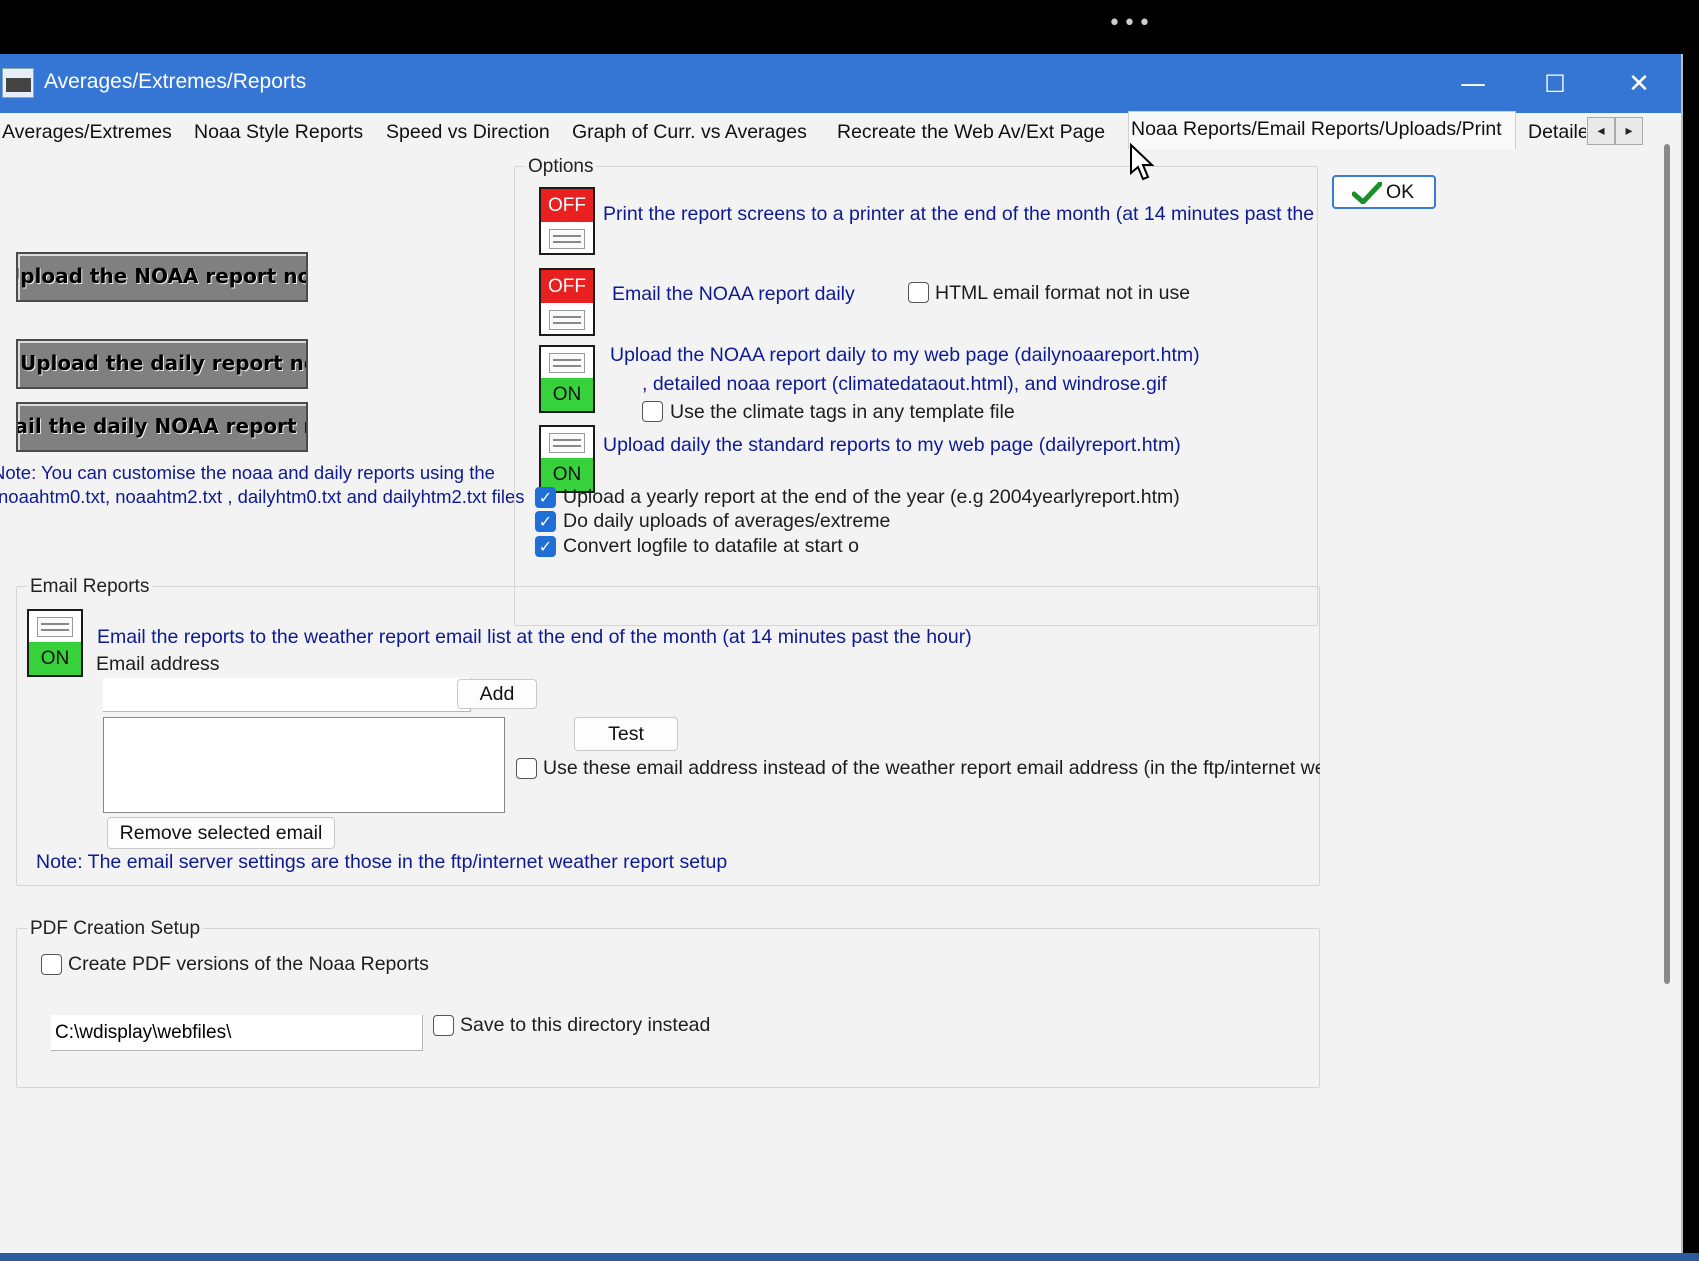  Describe the element at coordinates (221, 833) in the screenshot. I see `remove-selected-email-button: Remove selected email` at that location.